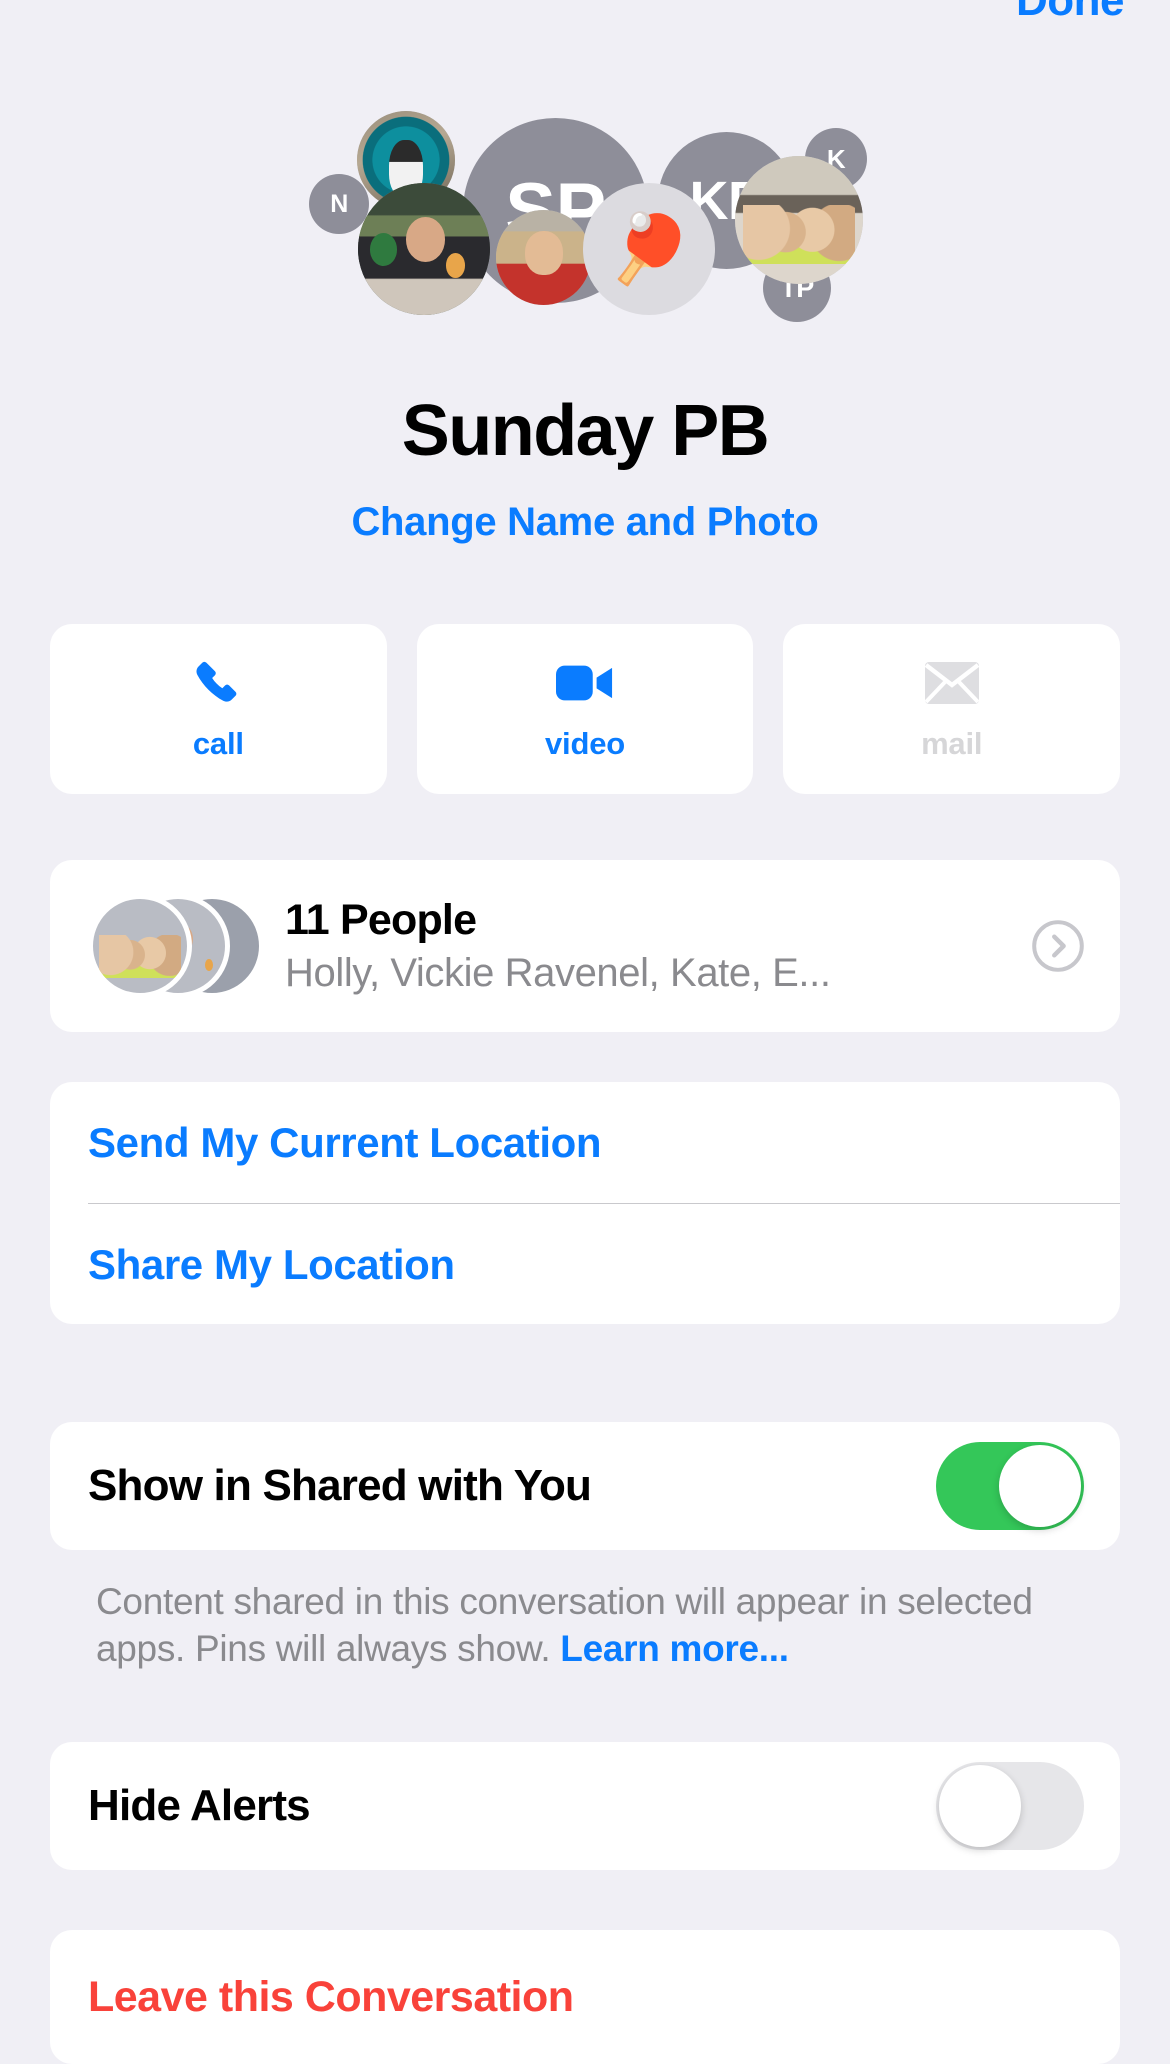  I want to click on shared-with-you-card: Show in Shared with You, so click(585, 1486).